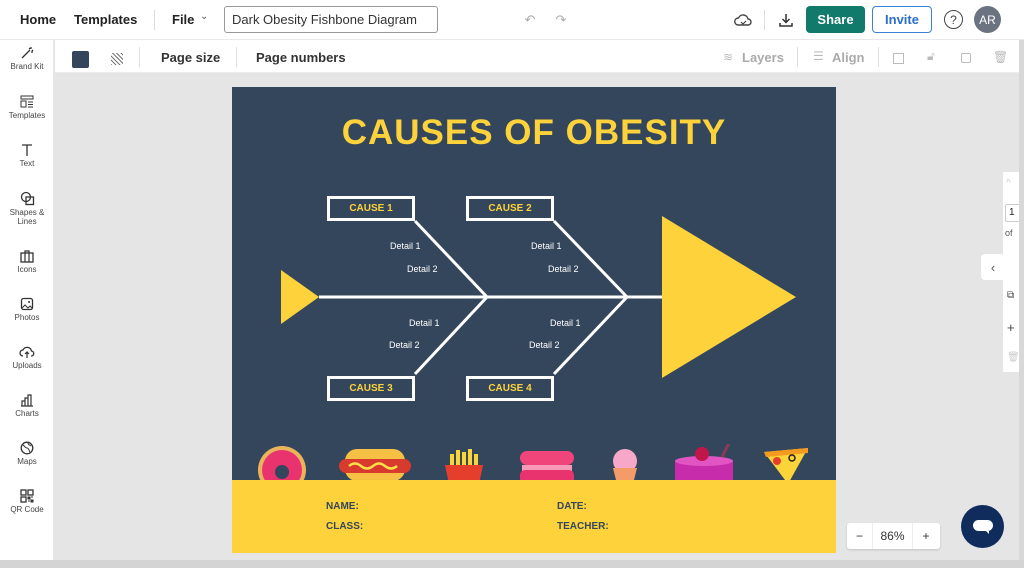  Describe the element at coordinates (510, 208) in the screenshot. I see `cause-box-2: CAUSE 2` at that location.